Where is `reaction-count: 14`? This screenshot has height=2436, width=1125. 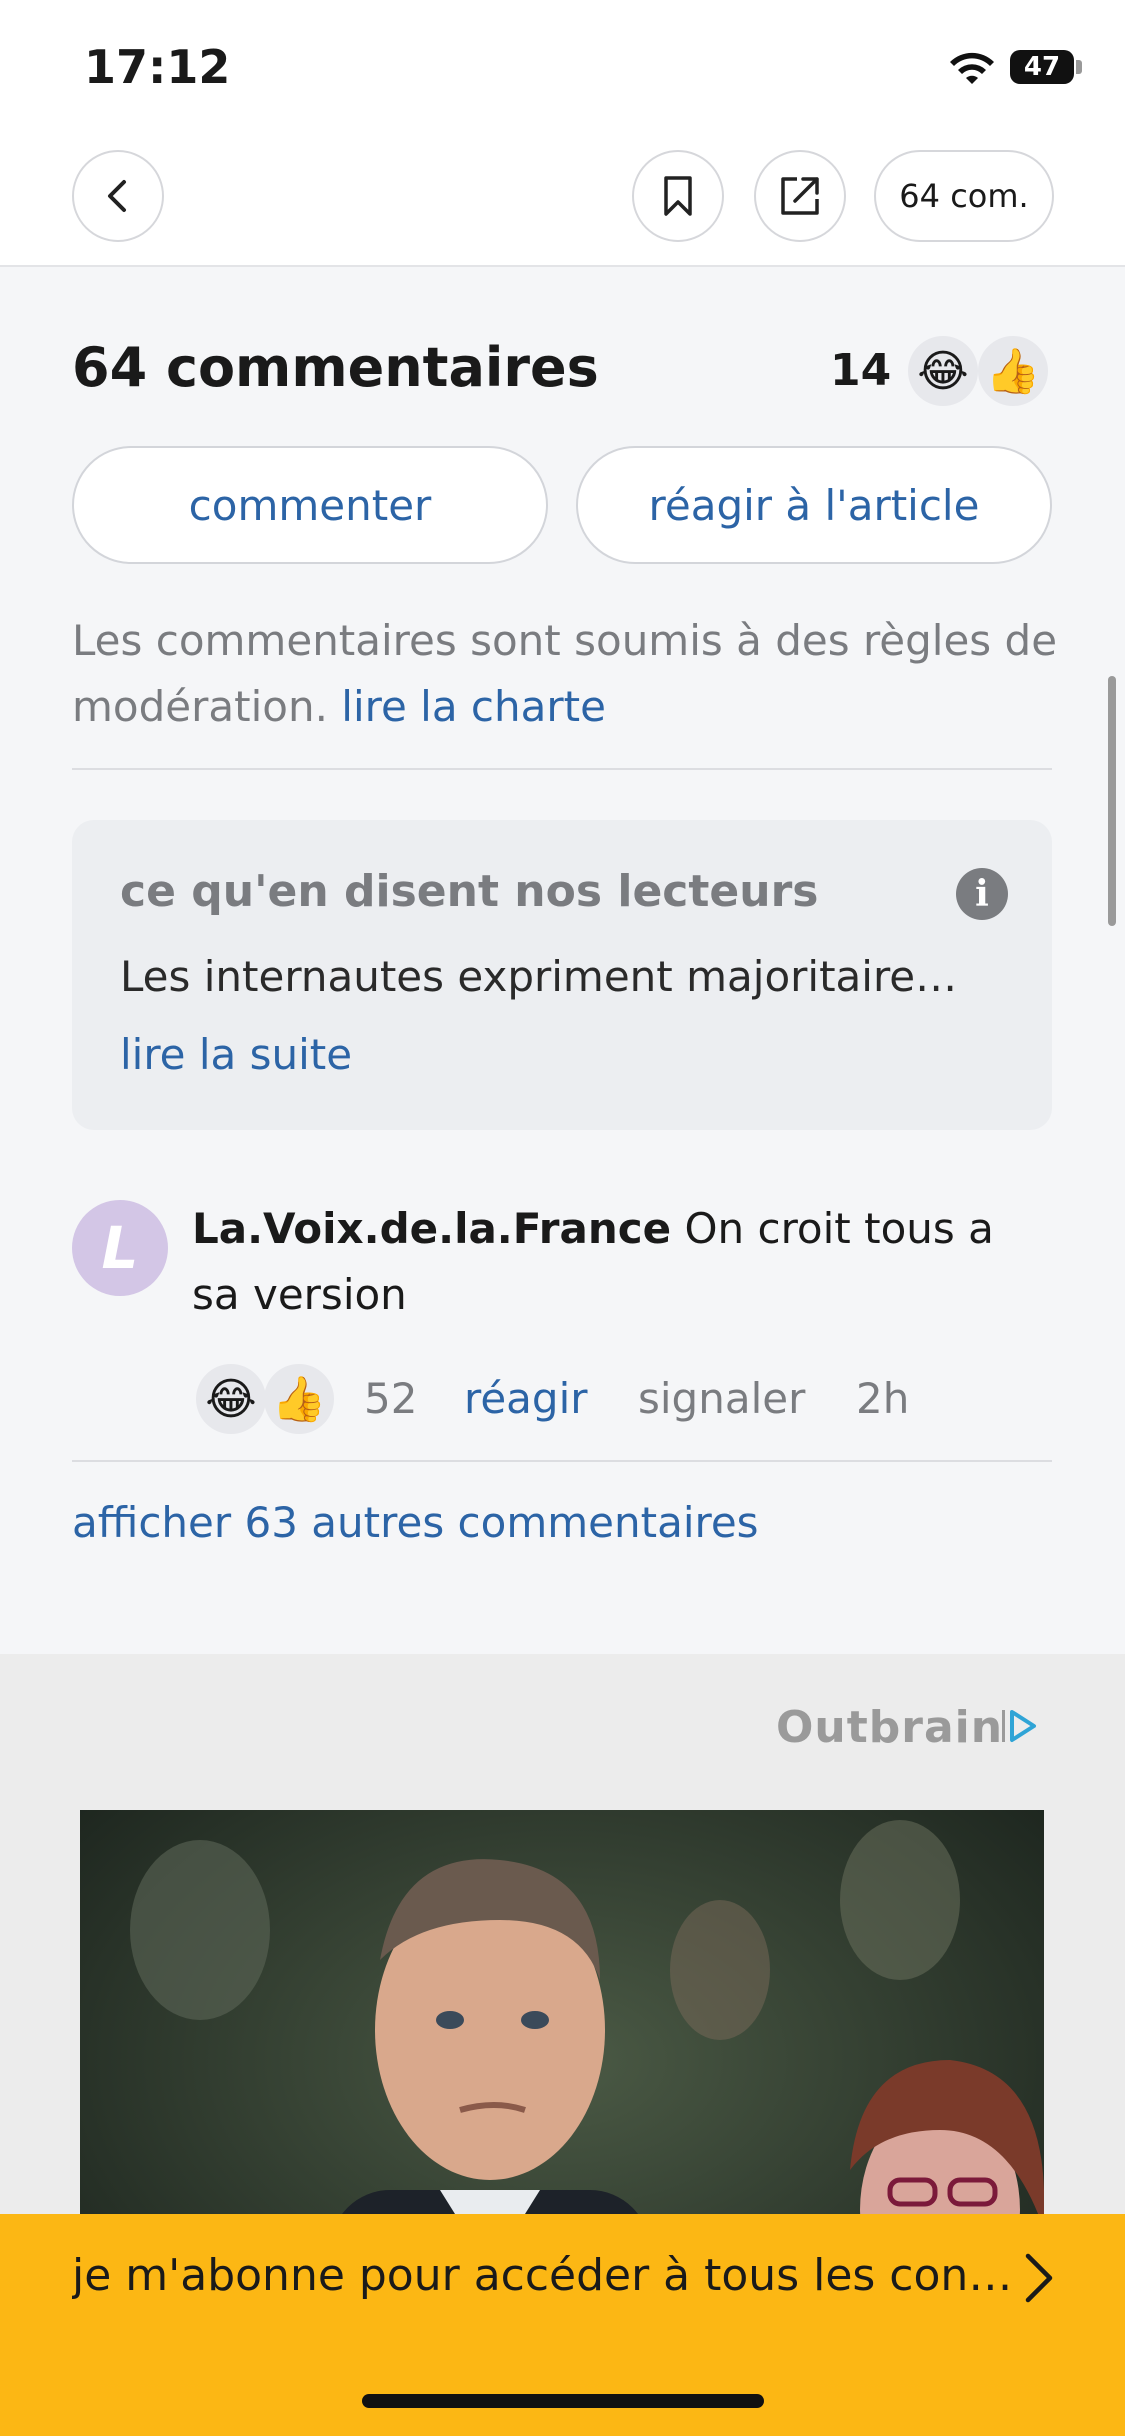 reaction-count: 14 is located at coordinates (861, 370).